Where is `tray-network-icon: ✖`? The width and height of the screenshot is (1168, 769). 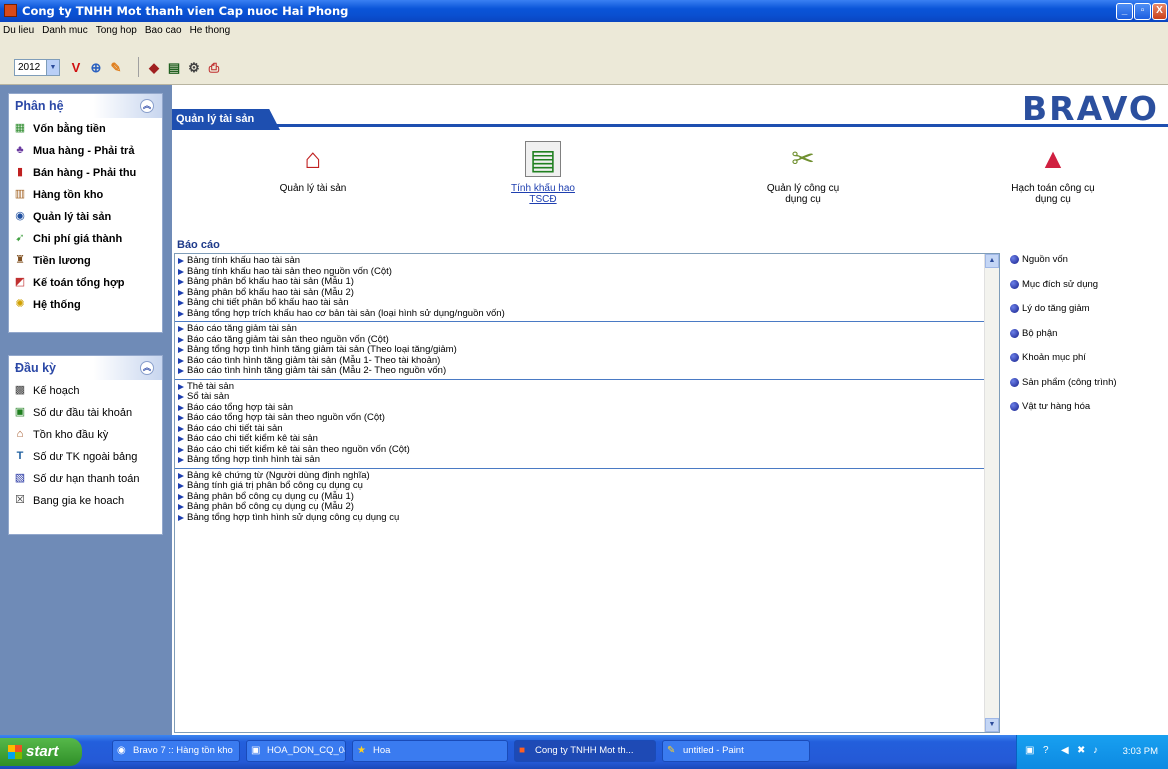 tray-network-icon: ✖ is located at coordinates (1083, 751).